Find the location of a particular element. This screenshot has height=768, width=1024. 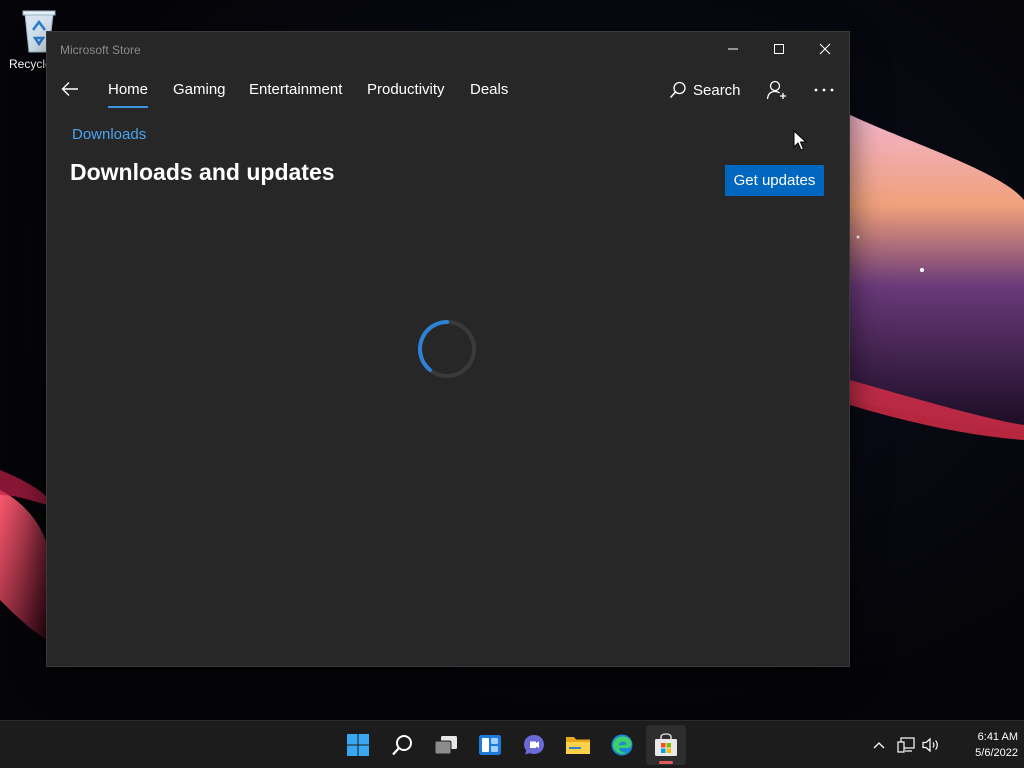

windows-logo-icon is located at coordinates (358, 745).